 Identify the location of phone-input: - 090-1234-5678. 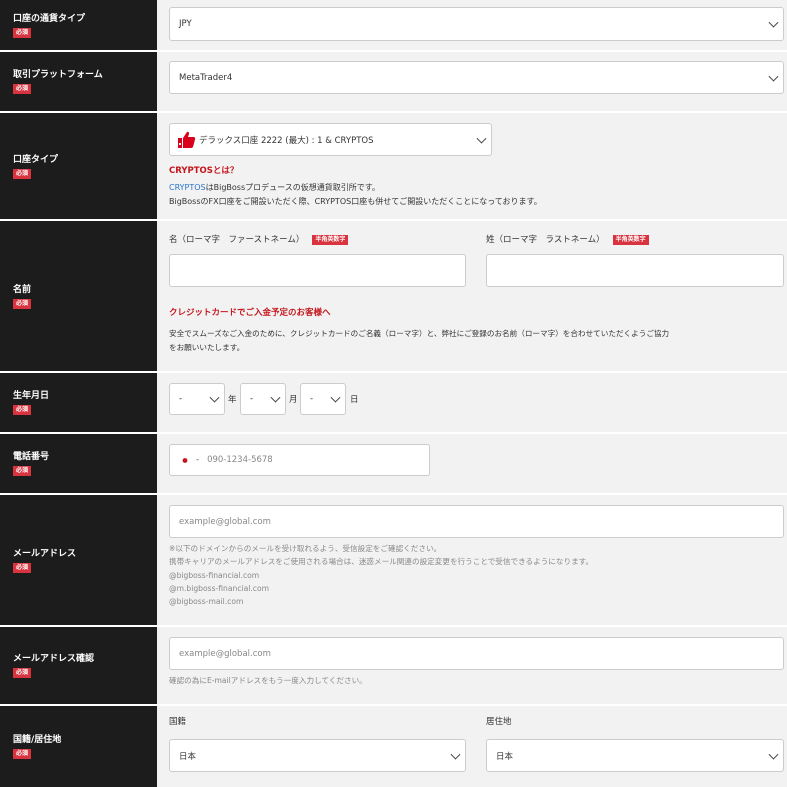
(299, 460).